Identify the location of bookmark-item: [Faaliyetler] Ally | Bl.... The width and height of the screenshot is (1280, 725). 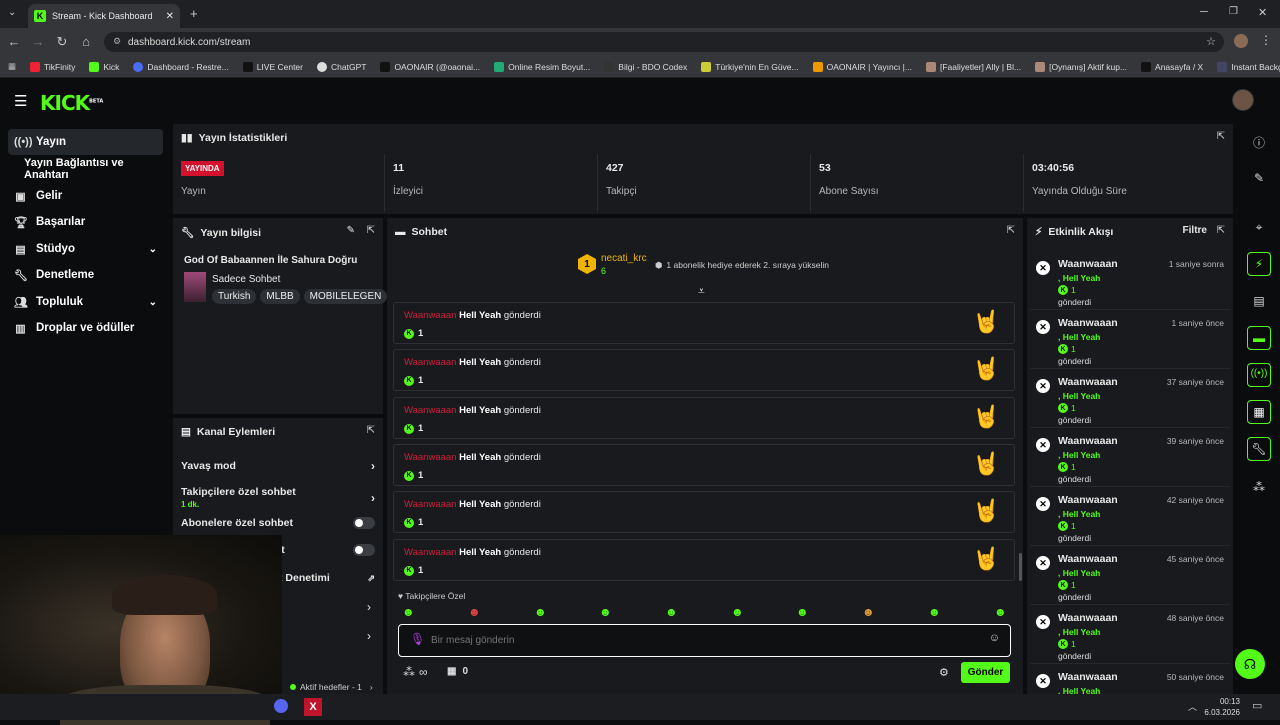
(973, 66).